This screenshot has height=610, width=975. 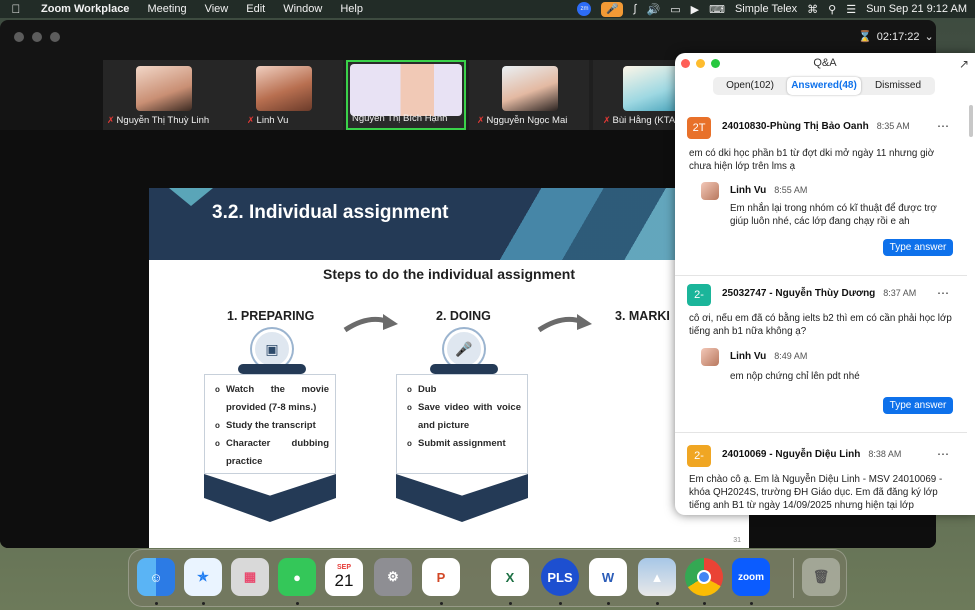 I want to click on qa-tabs: Open(102) Answered(48) Dismissed, so click(x=824, y=86).